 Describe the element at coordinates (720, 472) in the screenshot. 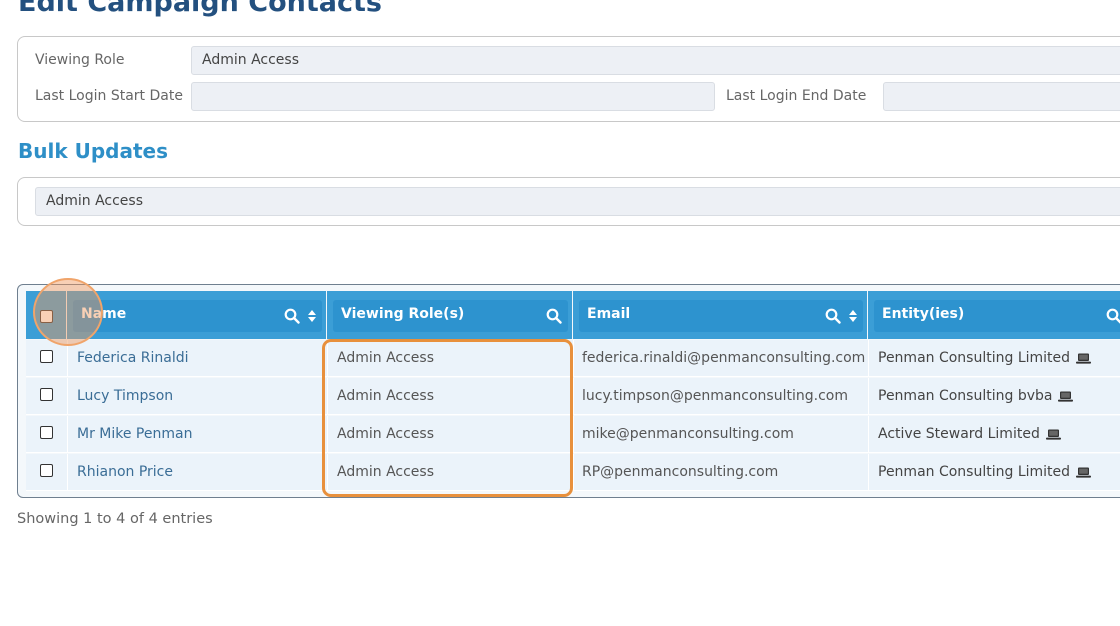

I see `contact-email: RP@penmanconsulting.com` at that location.